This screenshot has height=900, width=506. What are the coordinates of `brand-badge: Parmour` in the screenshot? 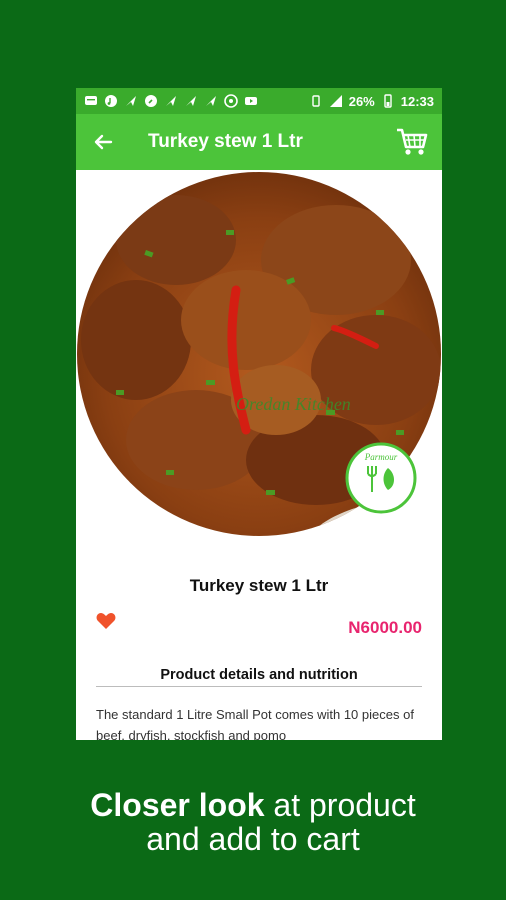 It's located at (381, 478).